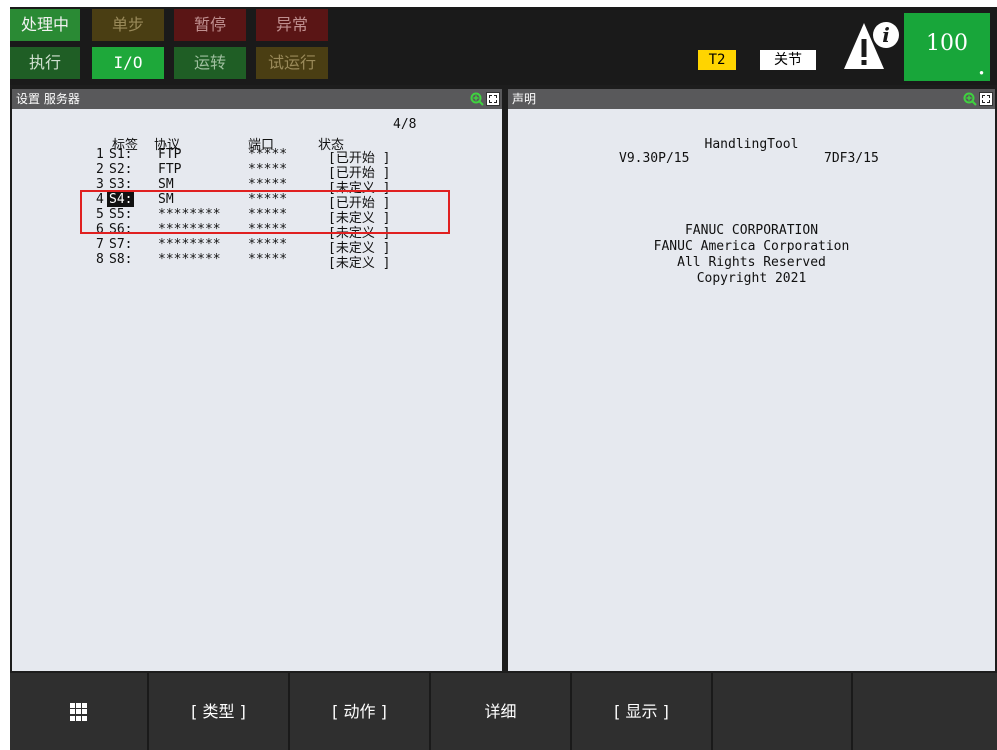 Image resolution: width=997 pixels, height=750 pixels. I want to click on row-tag: S8:, so click(121, 259).